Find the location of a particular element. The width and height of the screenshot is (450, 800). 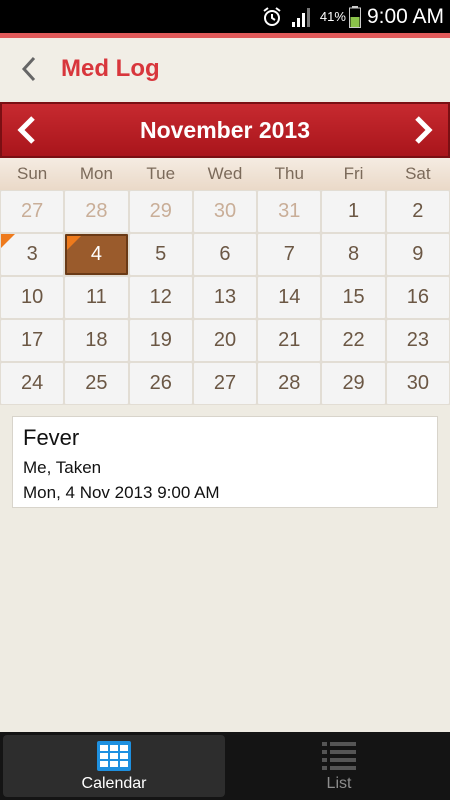

day-number: 4 is located at coordinates (96, 254).